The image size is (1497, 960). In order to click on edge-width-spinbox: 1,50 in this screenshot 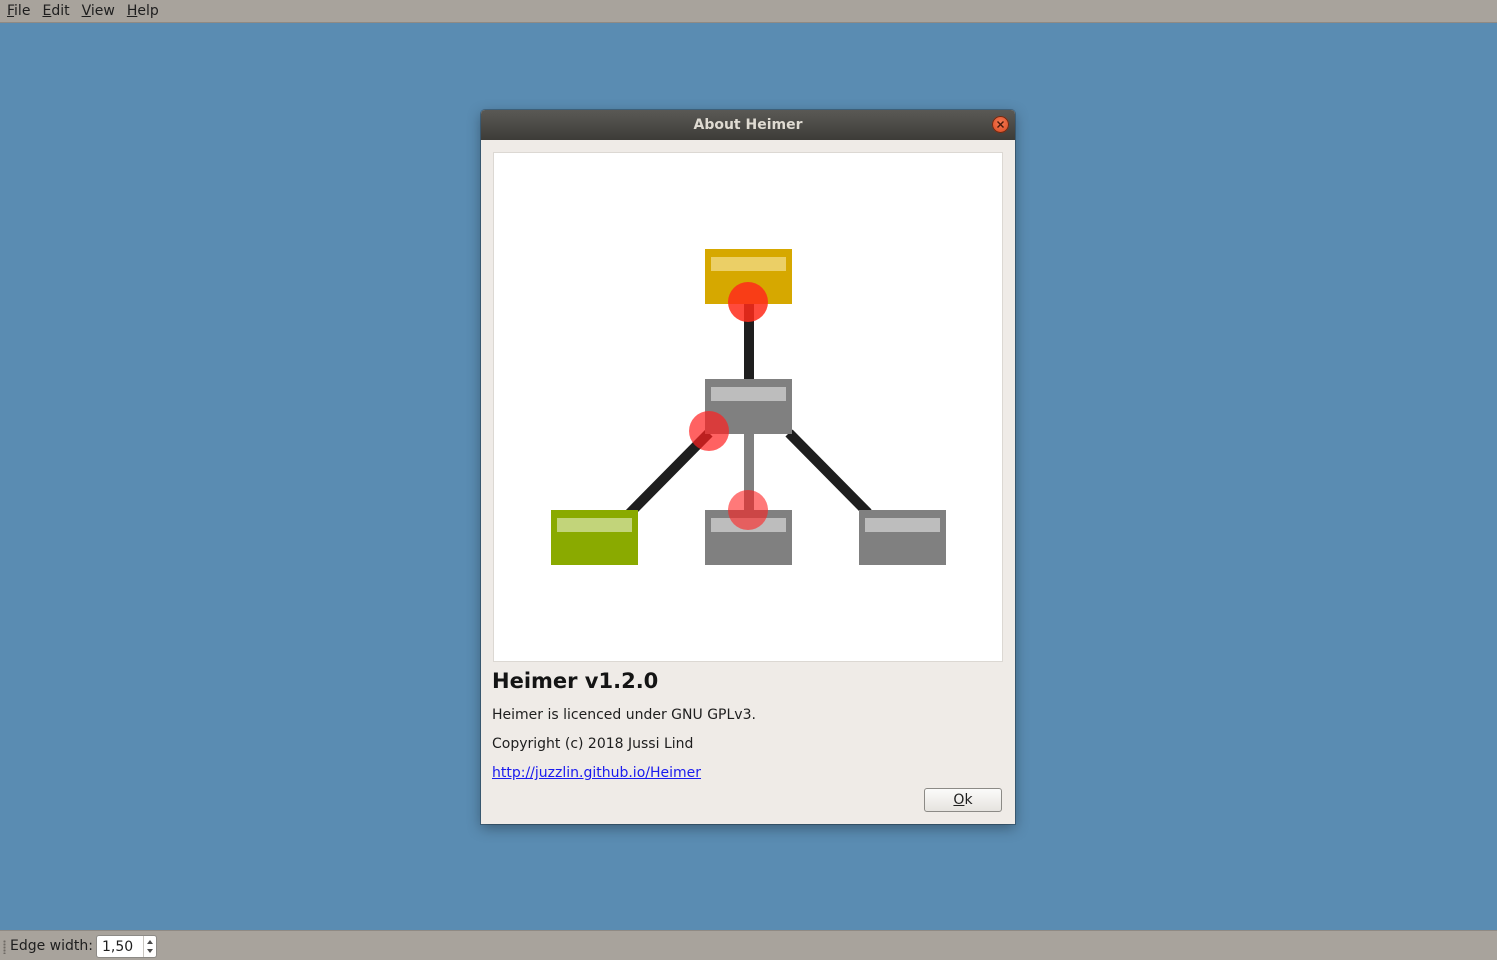, I will do `click(126, 946)`.